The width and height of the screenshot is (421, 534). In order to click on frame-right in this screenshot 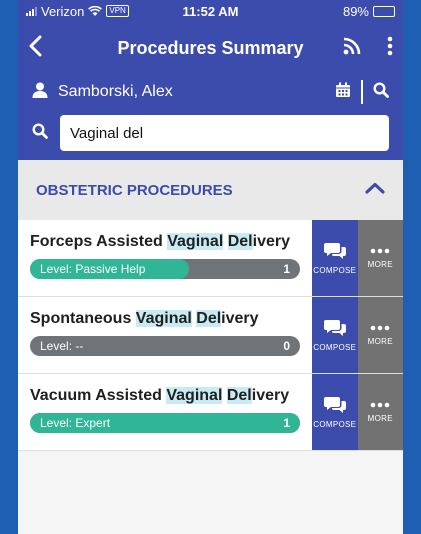, I will do `click(412, 267)`.